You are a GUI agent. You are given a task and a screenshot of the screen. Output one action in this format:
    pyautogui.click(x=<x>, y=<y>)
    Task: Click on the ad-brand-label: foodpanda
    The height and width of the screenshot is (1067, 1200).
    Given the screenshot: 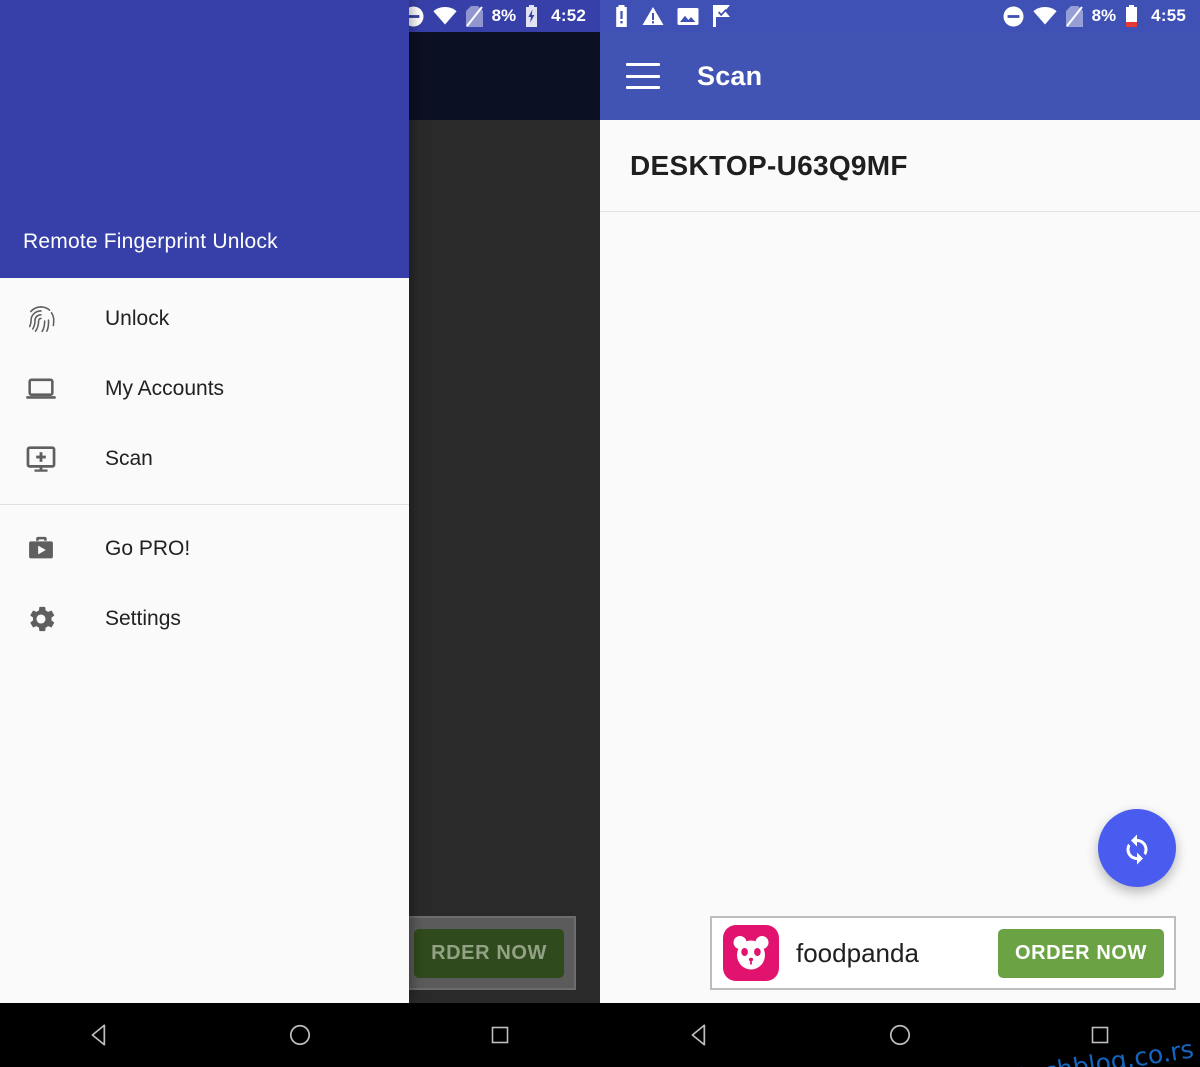 What is the action you would take?
    pyautogui.click(x=857, y=952)
    